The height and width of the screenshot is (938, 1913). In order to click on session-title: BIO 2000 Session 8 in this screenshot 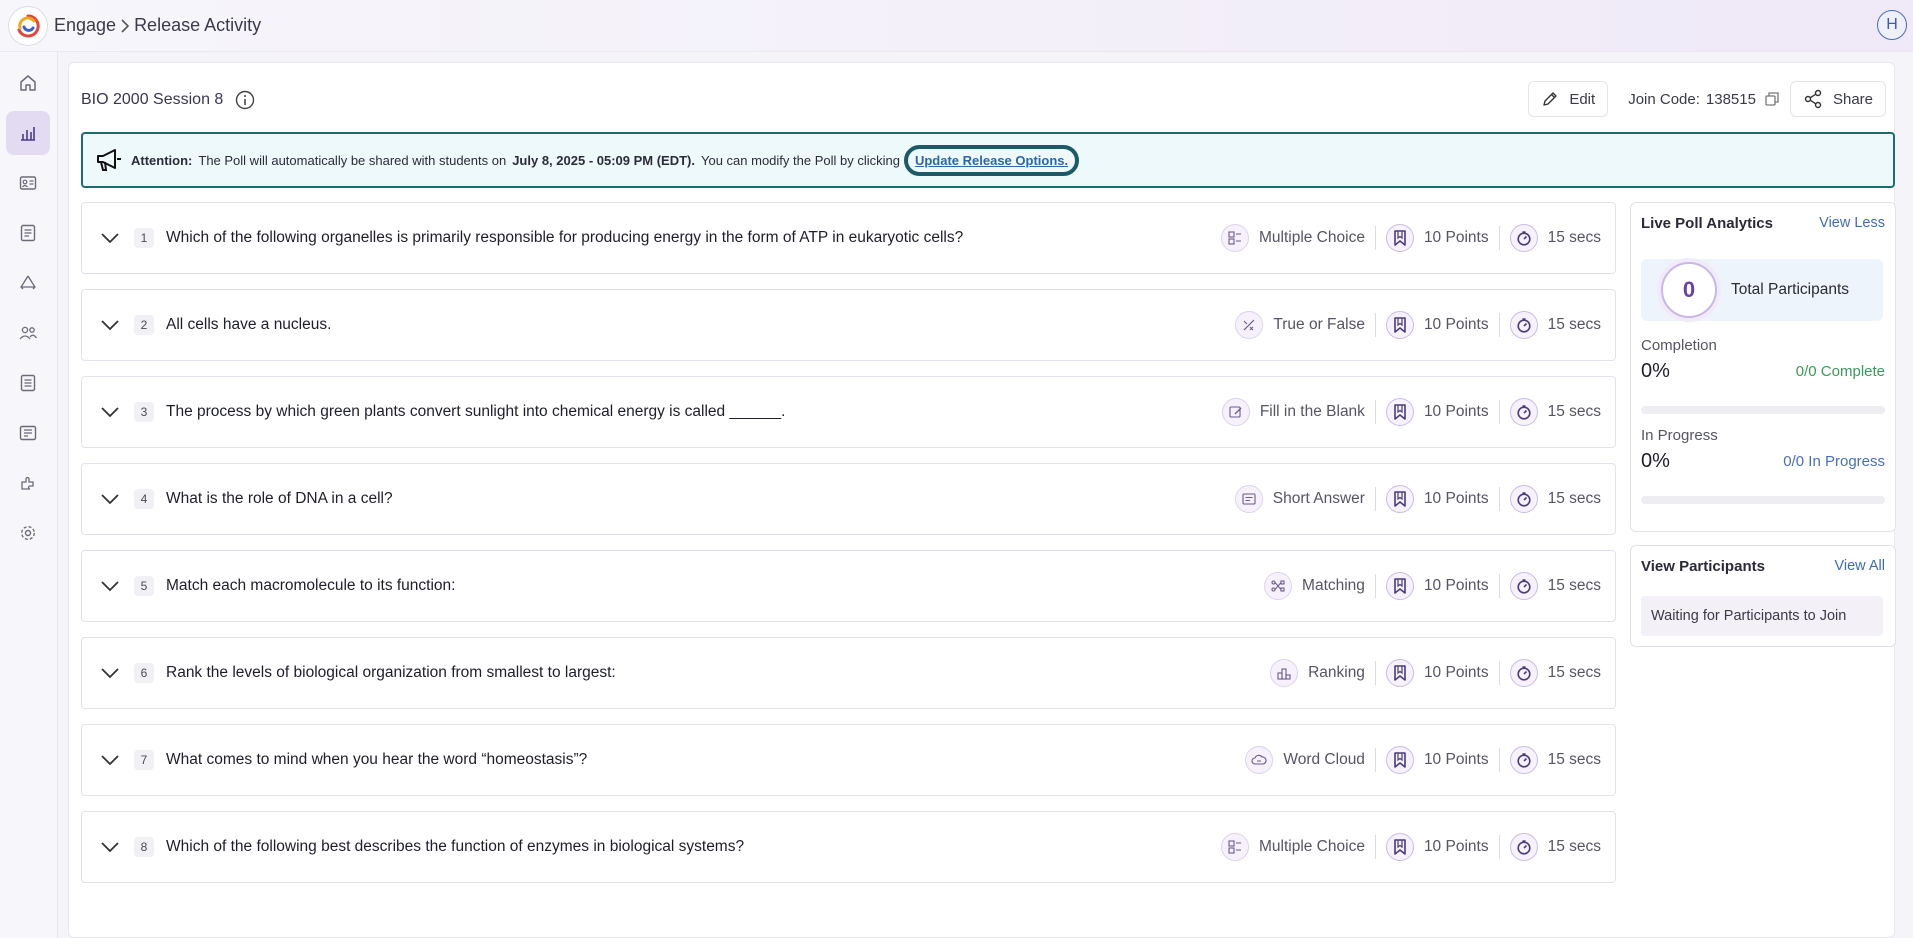, I will do `click(152, 99)`.